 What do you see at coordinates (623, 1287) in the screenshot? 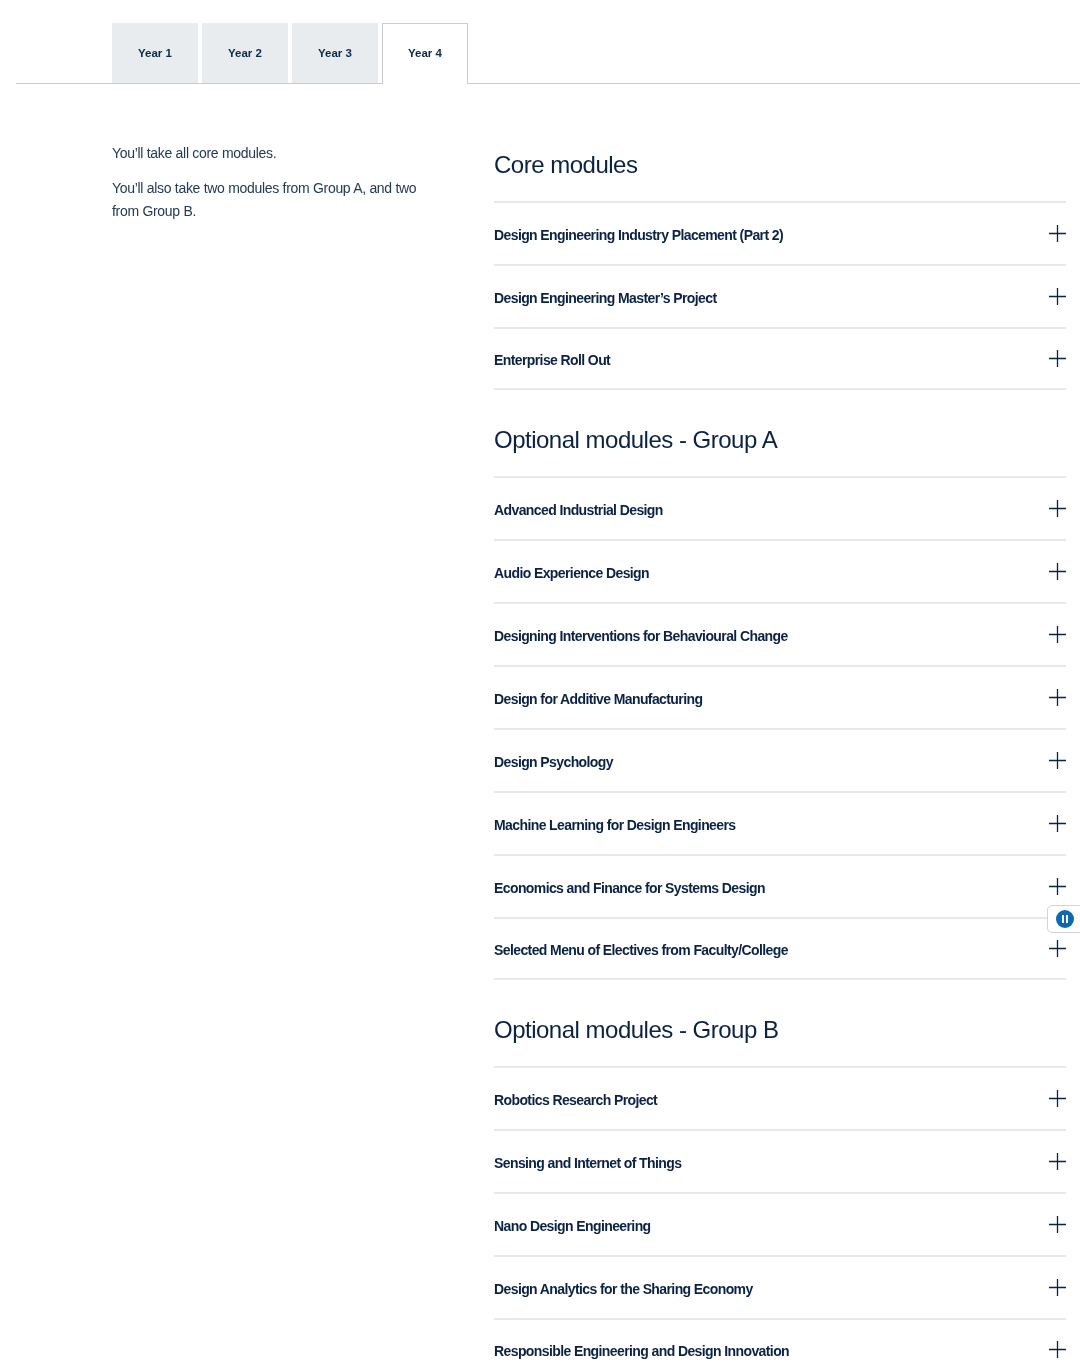
I see `module-title: Design Analytics for the Sharing Economy` at bounding box center [623, 1287].